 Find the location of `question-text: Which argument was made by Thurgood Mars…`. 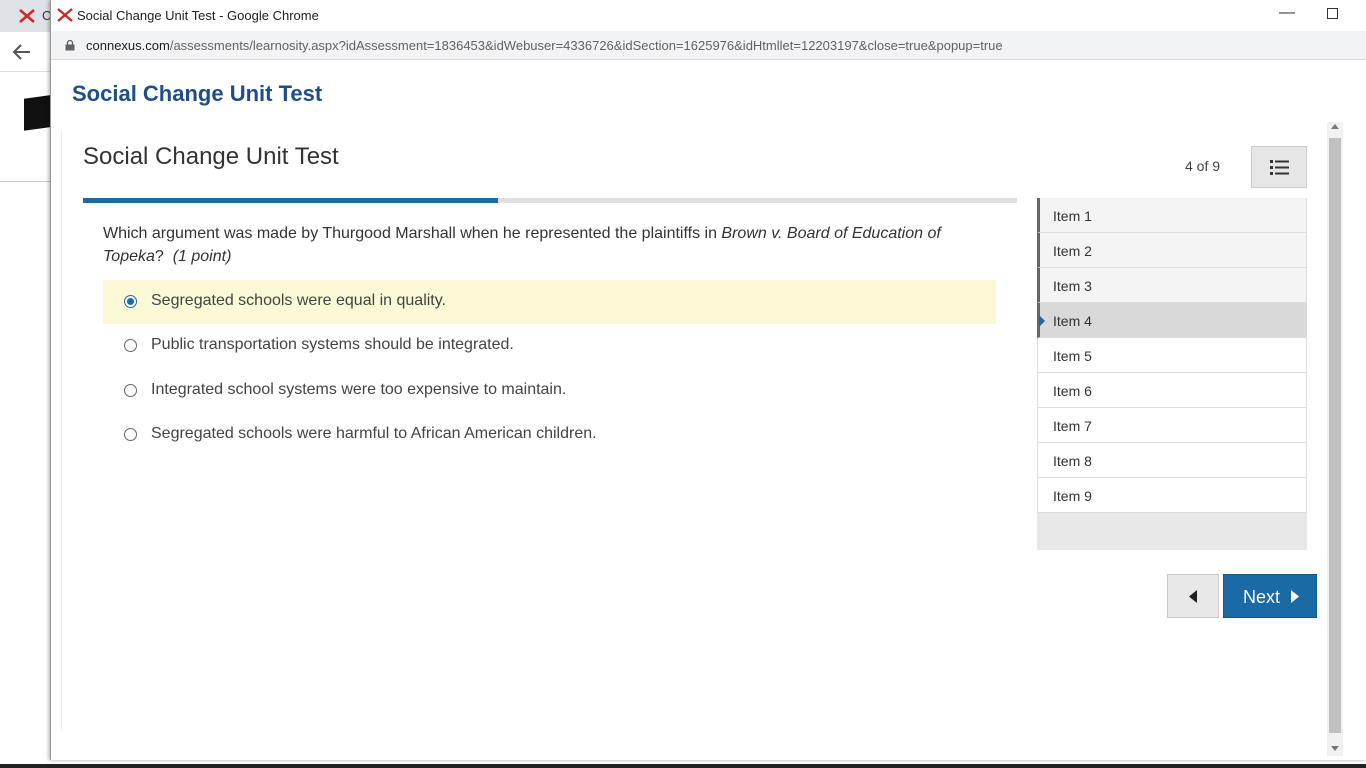

question-text: Which argument was made by Thurgood Mars… is located at coordinates (412, 233).